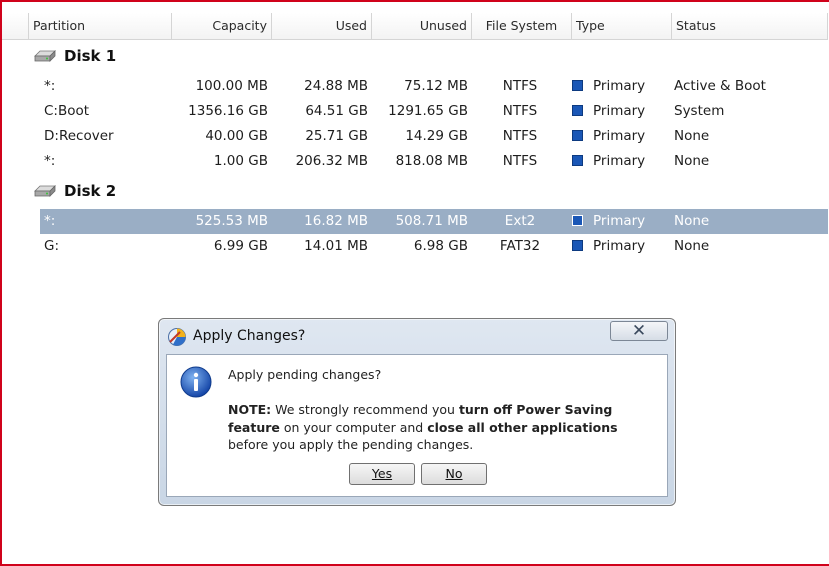 The height and width of the screenshot is (566, 829). I want to click on partition-used: 206.32 MB, so click(331, 161).